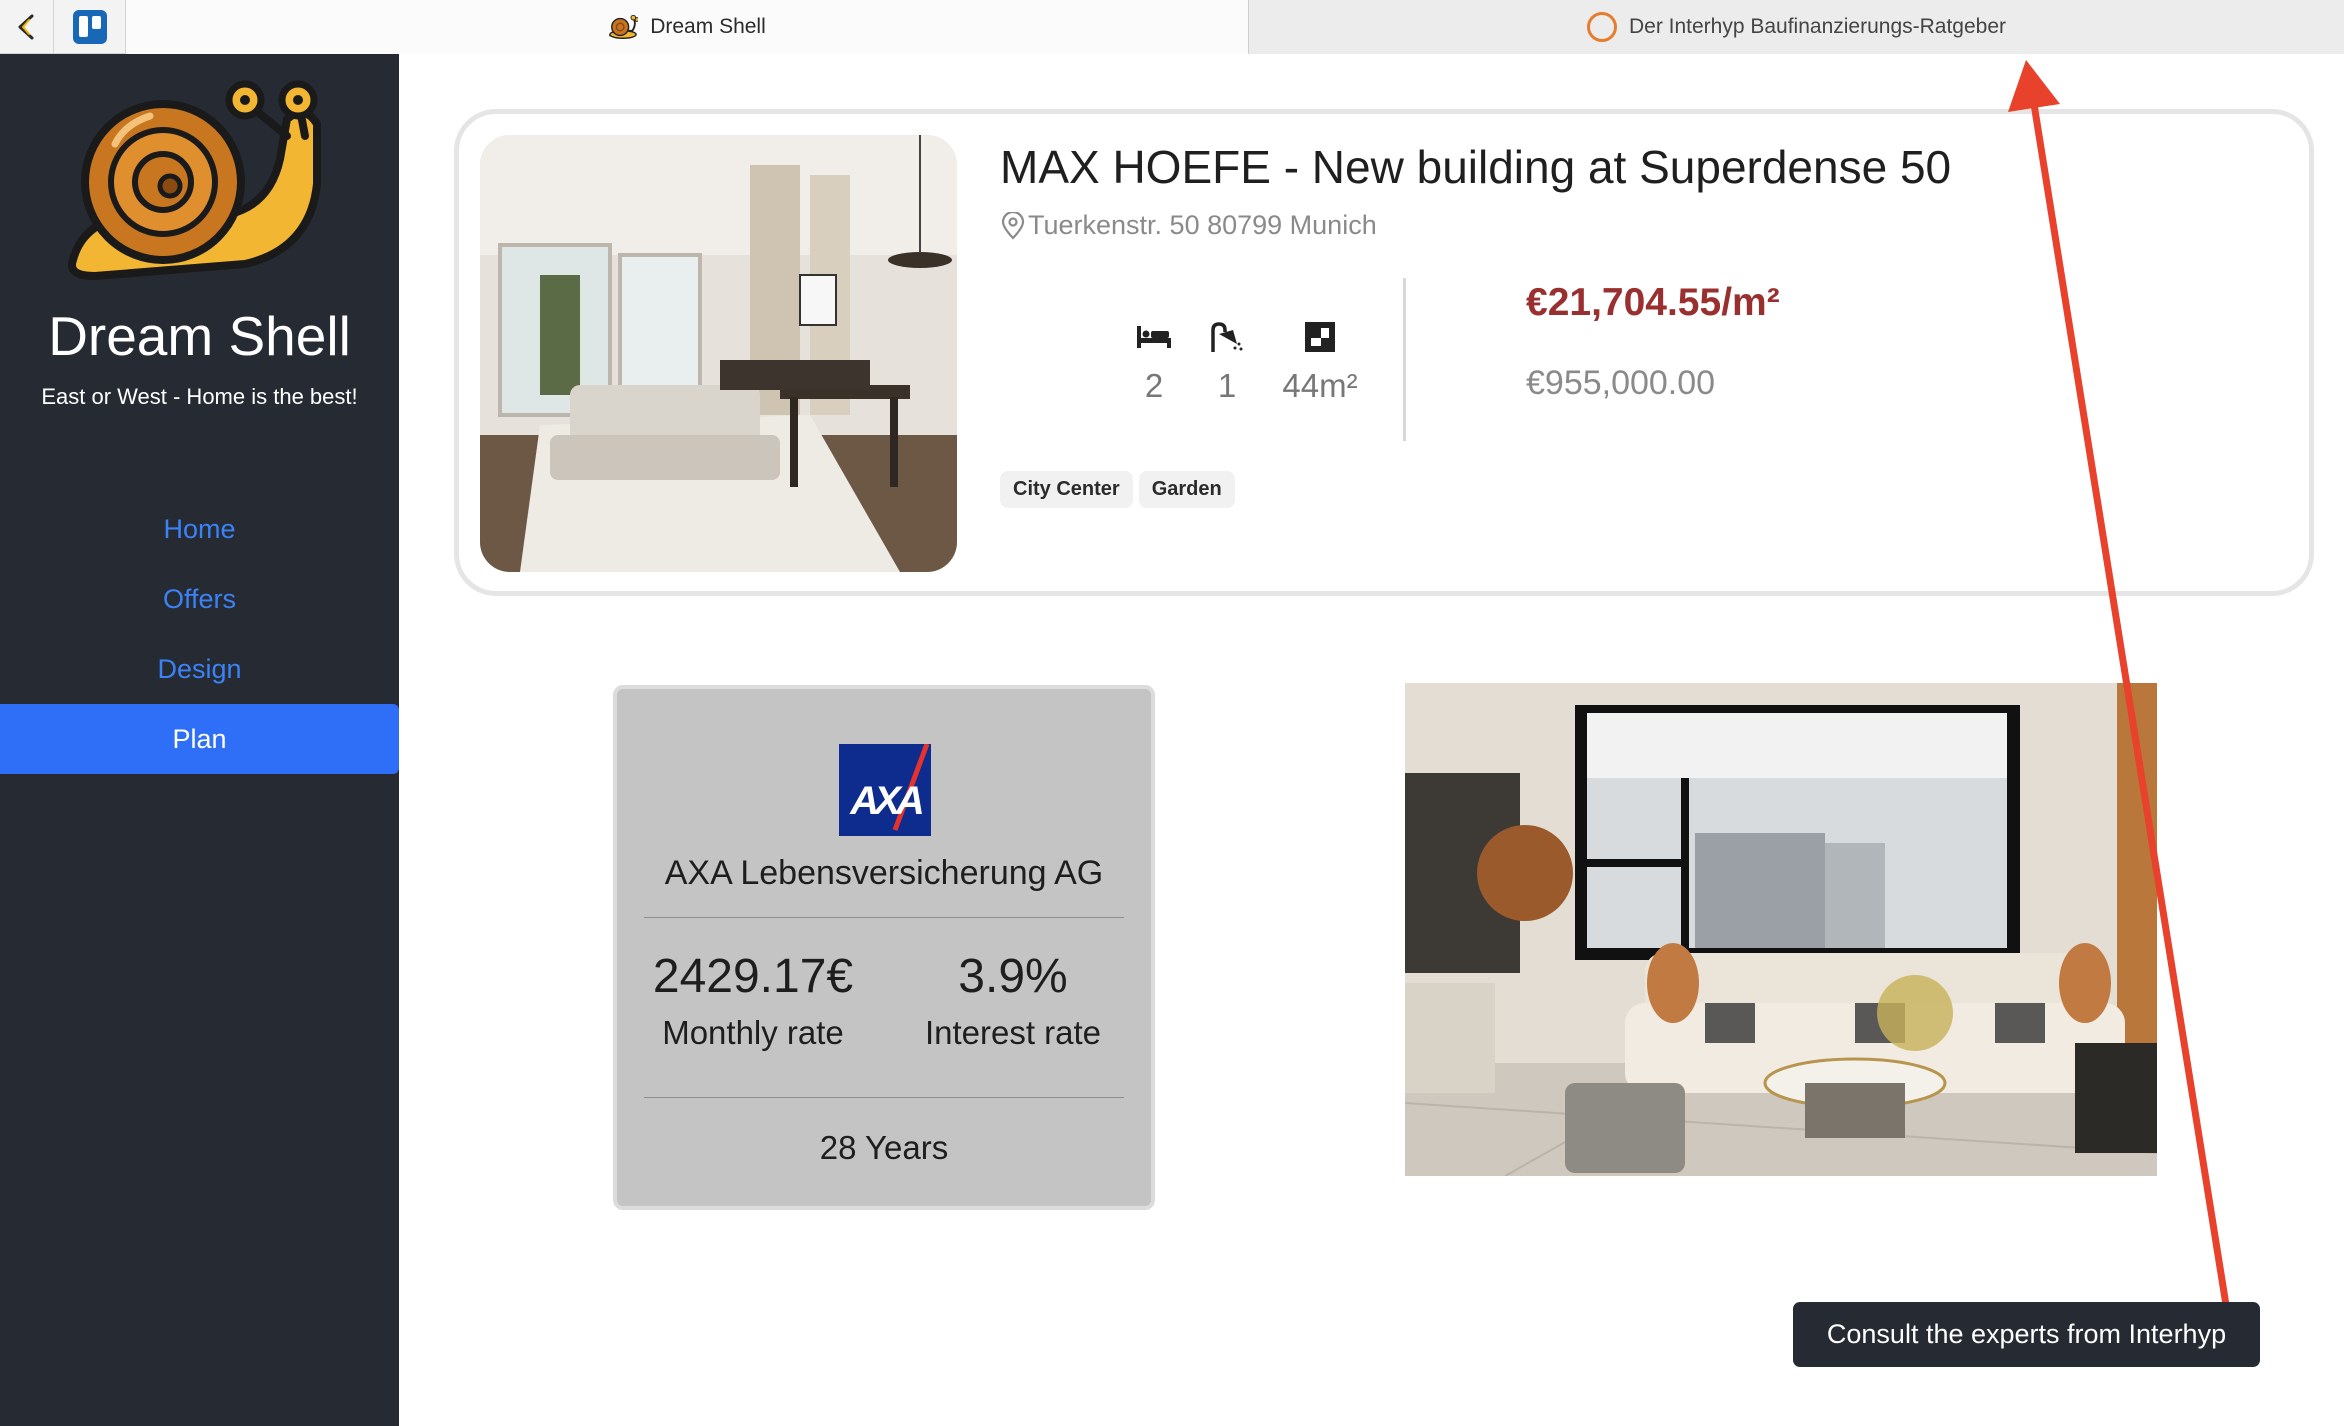 Image resolution: width=2344 pixels, height=1426 pixels. What do you see at coordinates (199, 529) in the screenshot?
I see `nav-item-home: Home` at bounding box center [199, 529].